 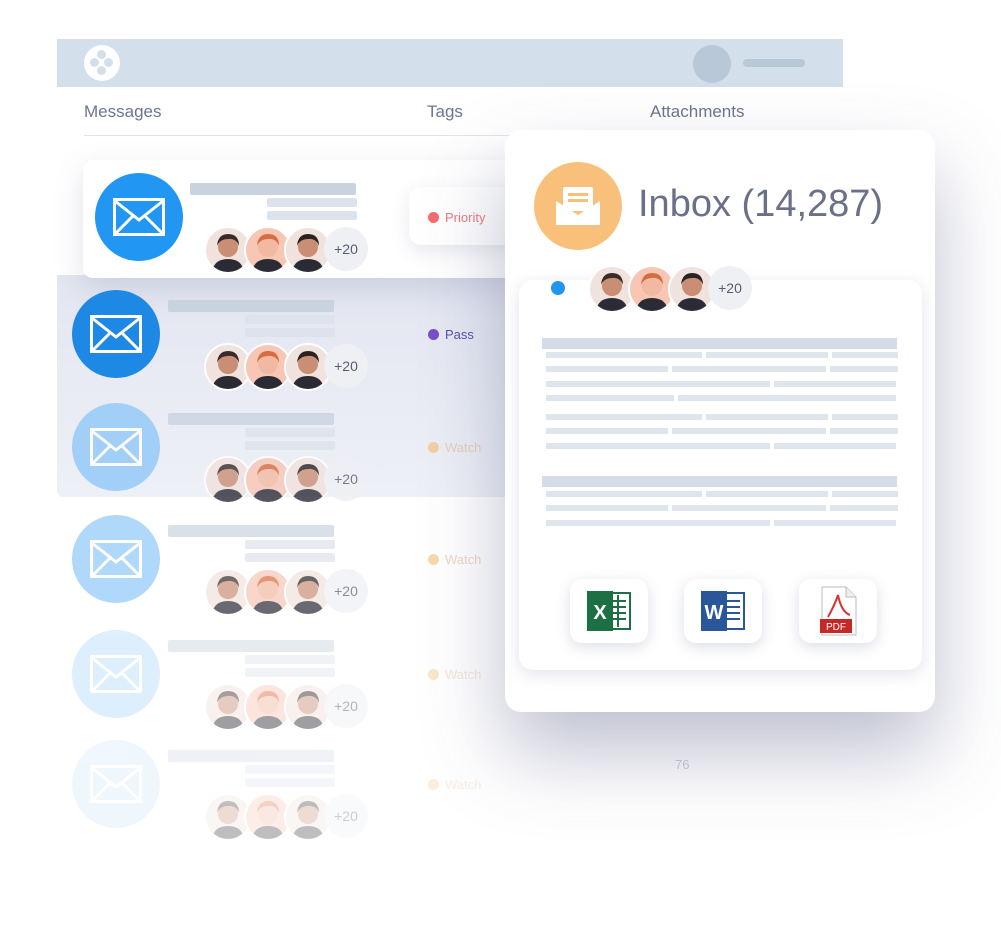 What do you see at coordinates (838, 611) in the screenshot?
I see `attachment-pdf-icon: PDF` at bounding box center [838, 611].